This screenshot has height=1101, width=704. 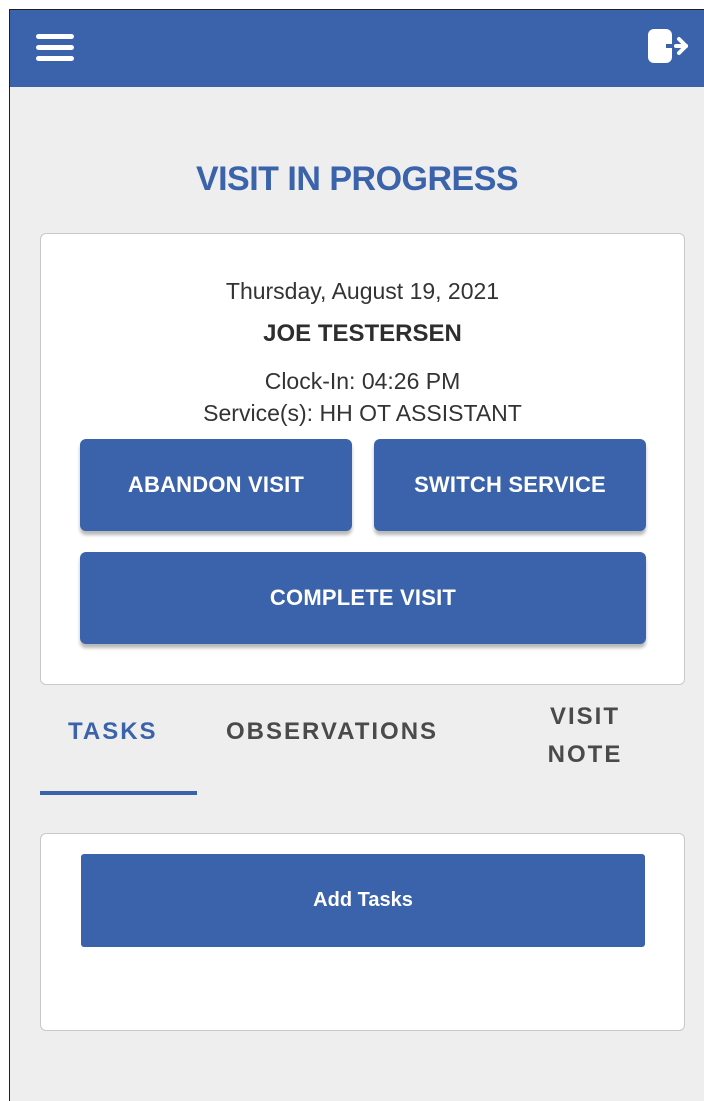 What do you see at coordinates (510, 485) in the screenshot?
I see `switch-service-button: SWITCH SERVICE` at bounding box center [510, 485].